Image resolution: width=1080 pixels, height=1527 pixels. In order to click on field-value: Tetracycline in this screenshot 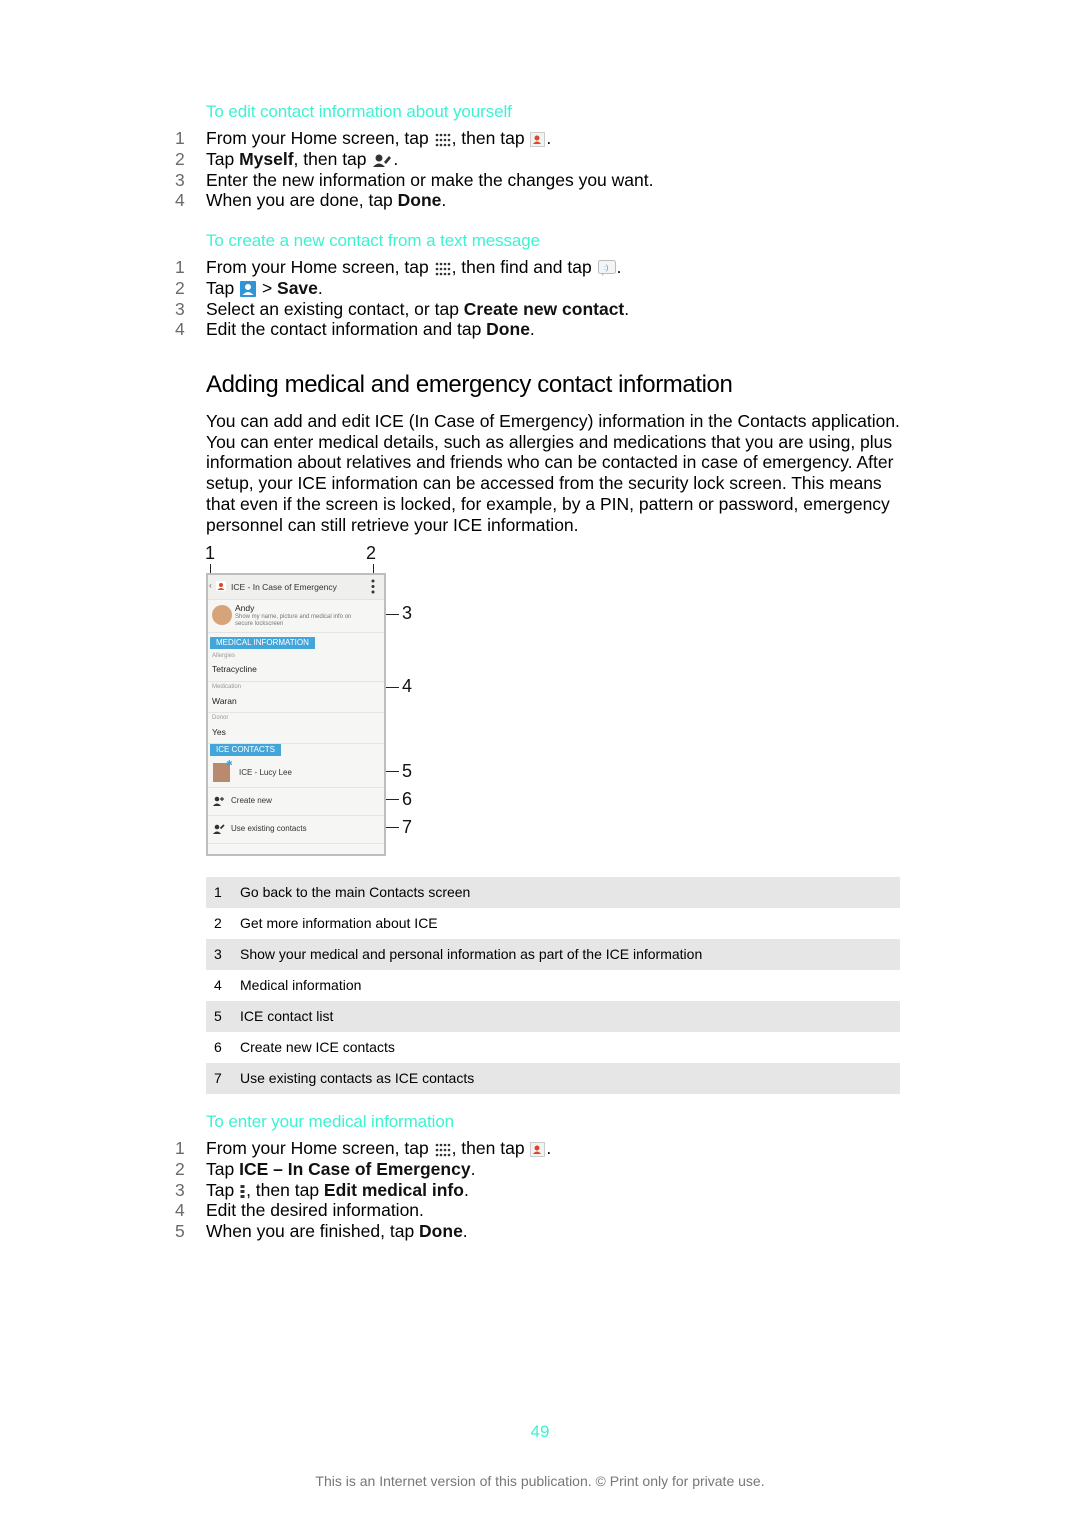, I will do `click(234, 669)`.